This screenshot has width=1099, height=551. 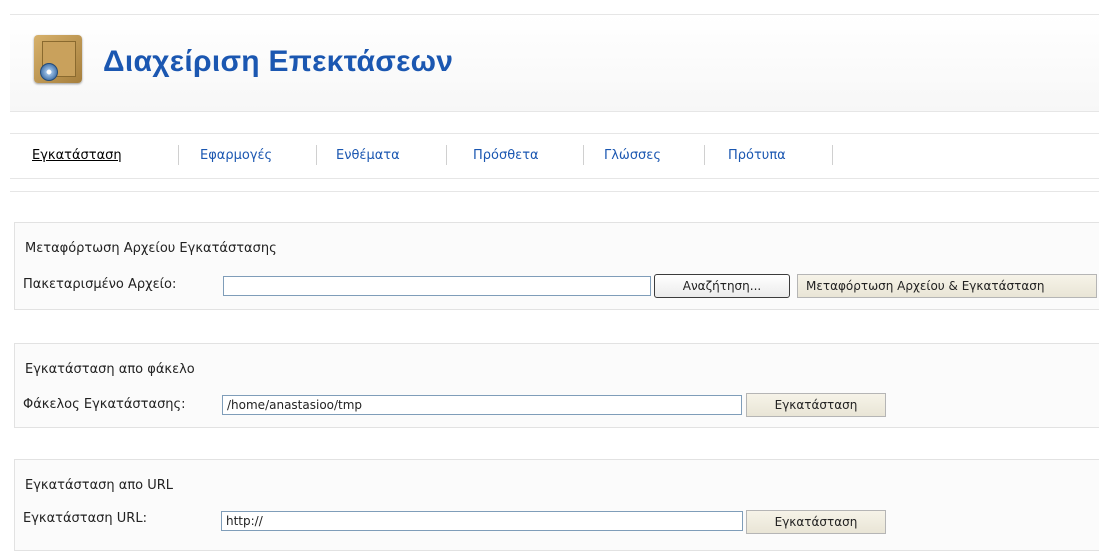 I want to click on tab-components: Εφαρμογές, so click(x=236, y=155).